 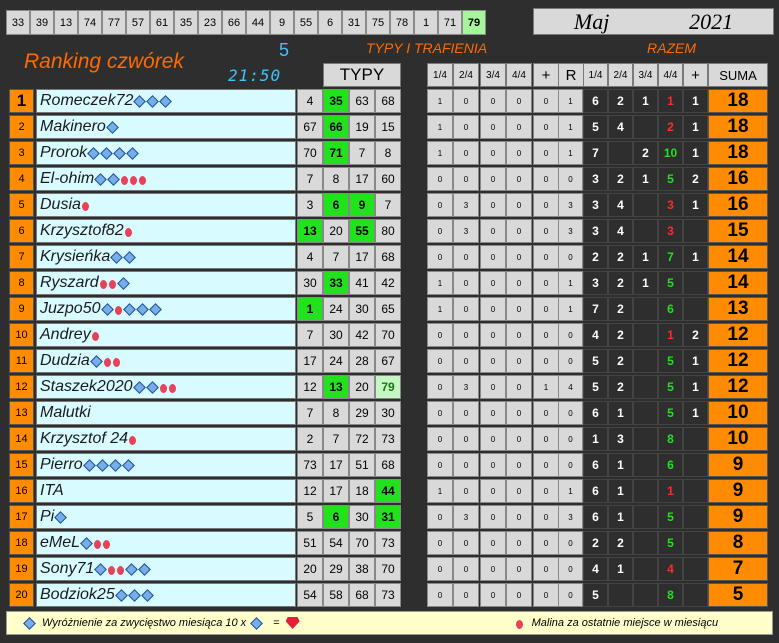 I want to click on player-name-cell: eMeL, so click(x=166, y=543).